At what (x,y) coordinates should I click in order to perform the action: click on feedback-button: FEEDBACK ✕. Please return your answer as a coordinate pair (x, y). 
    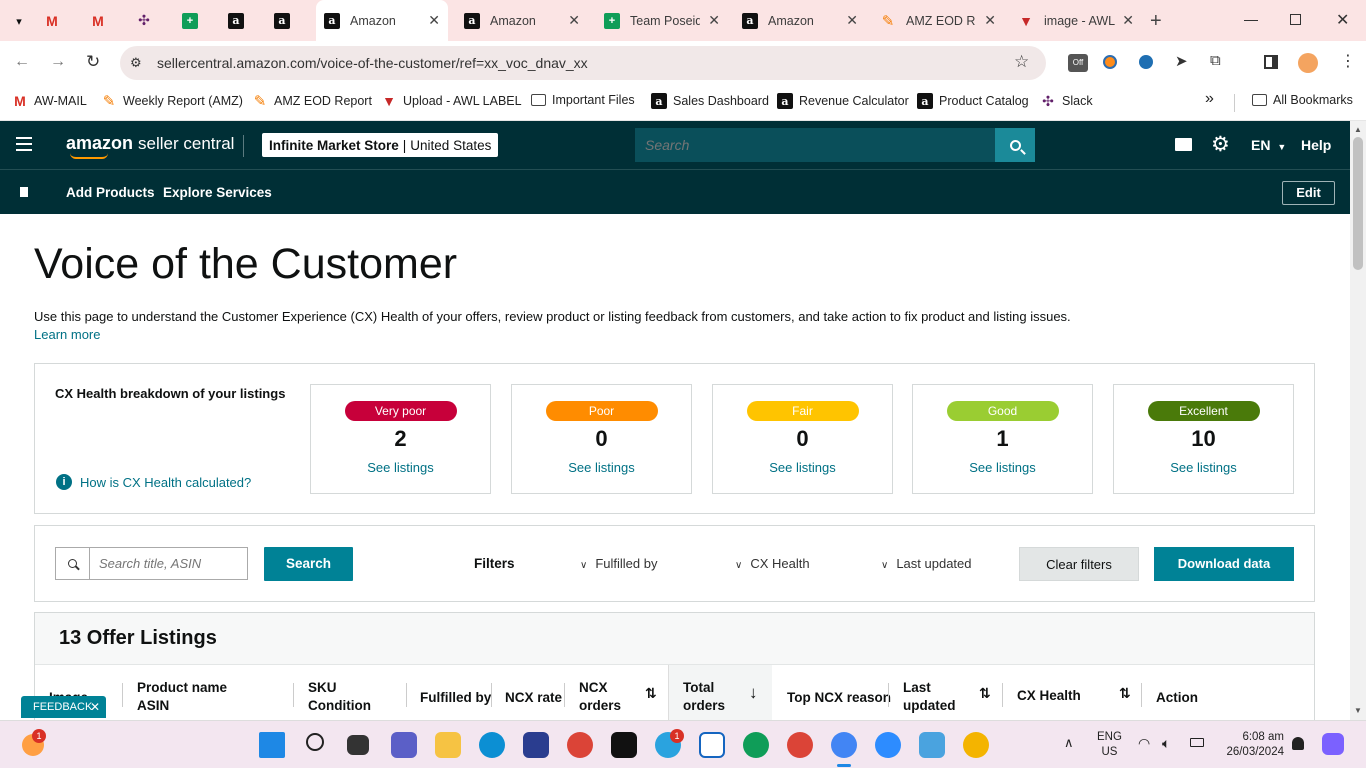
    Looking at the image, I should click on (63, 707).